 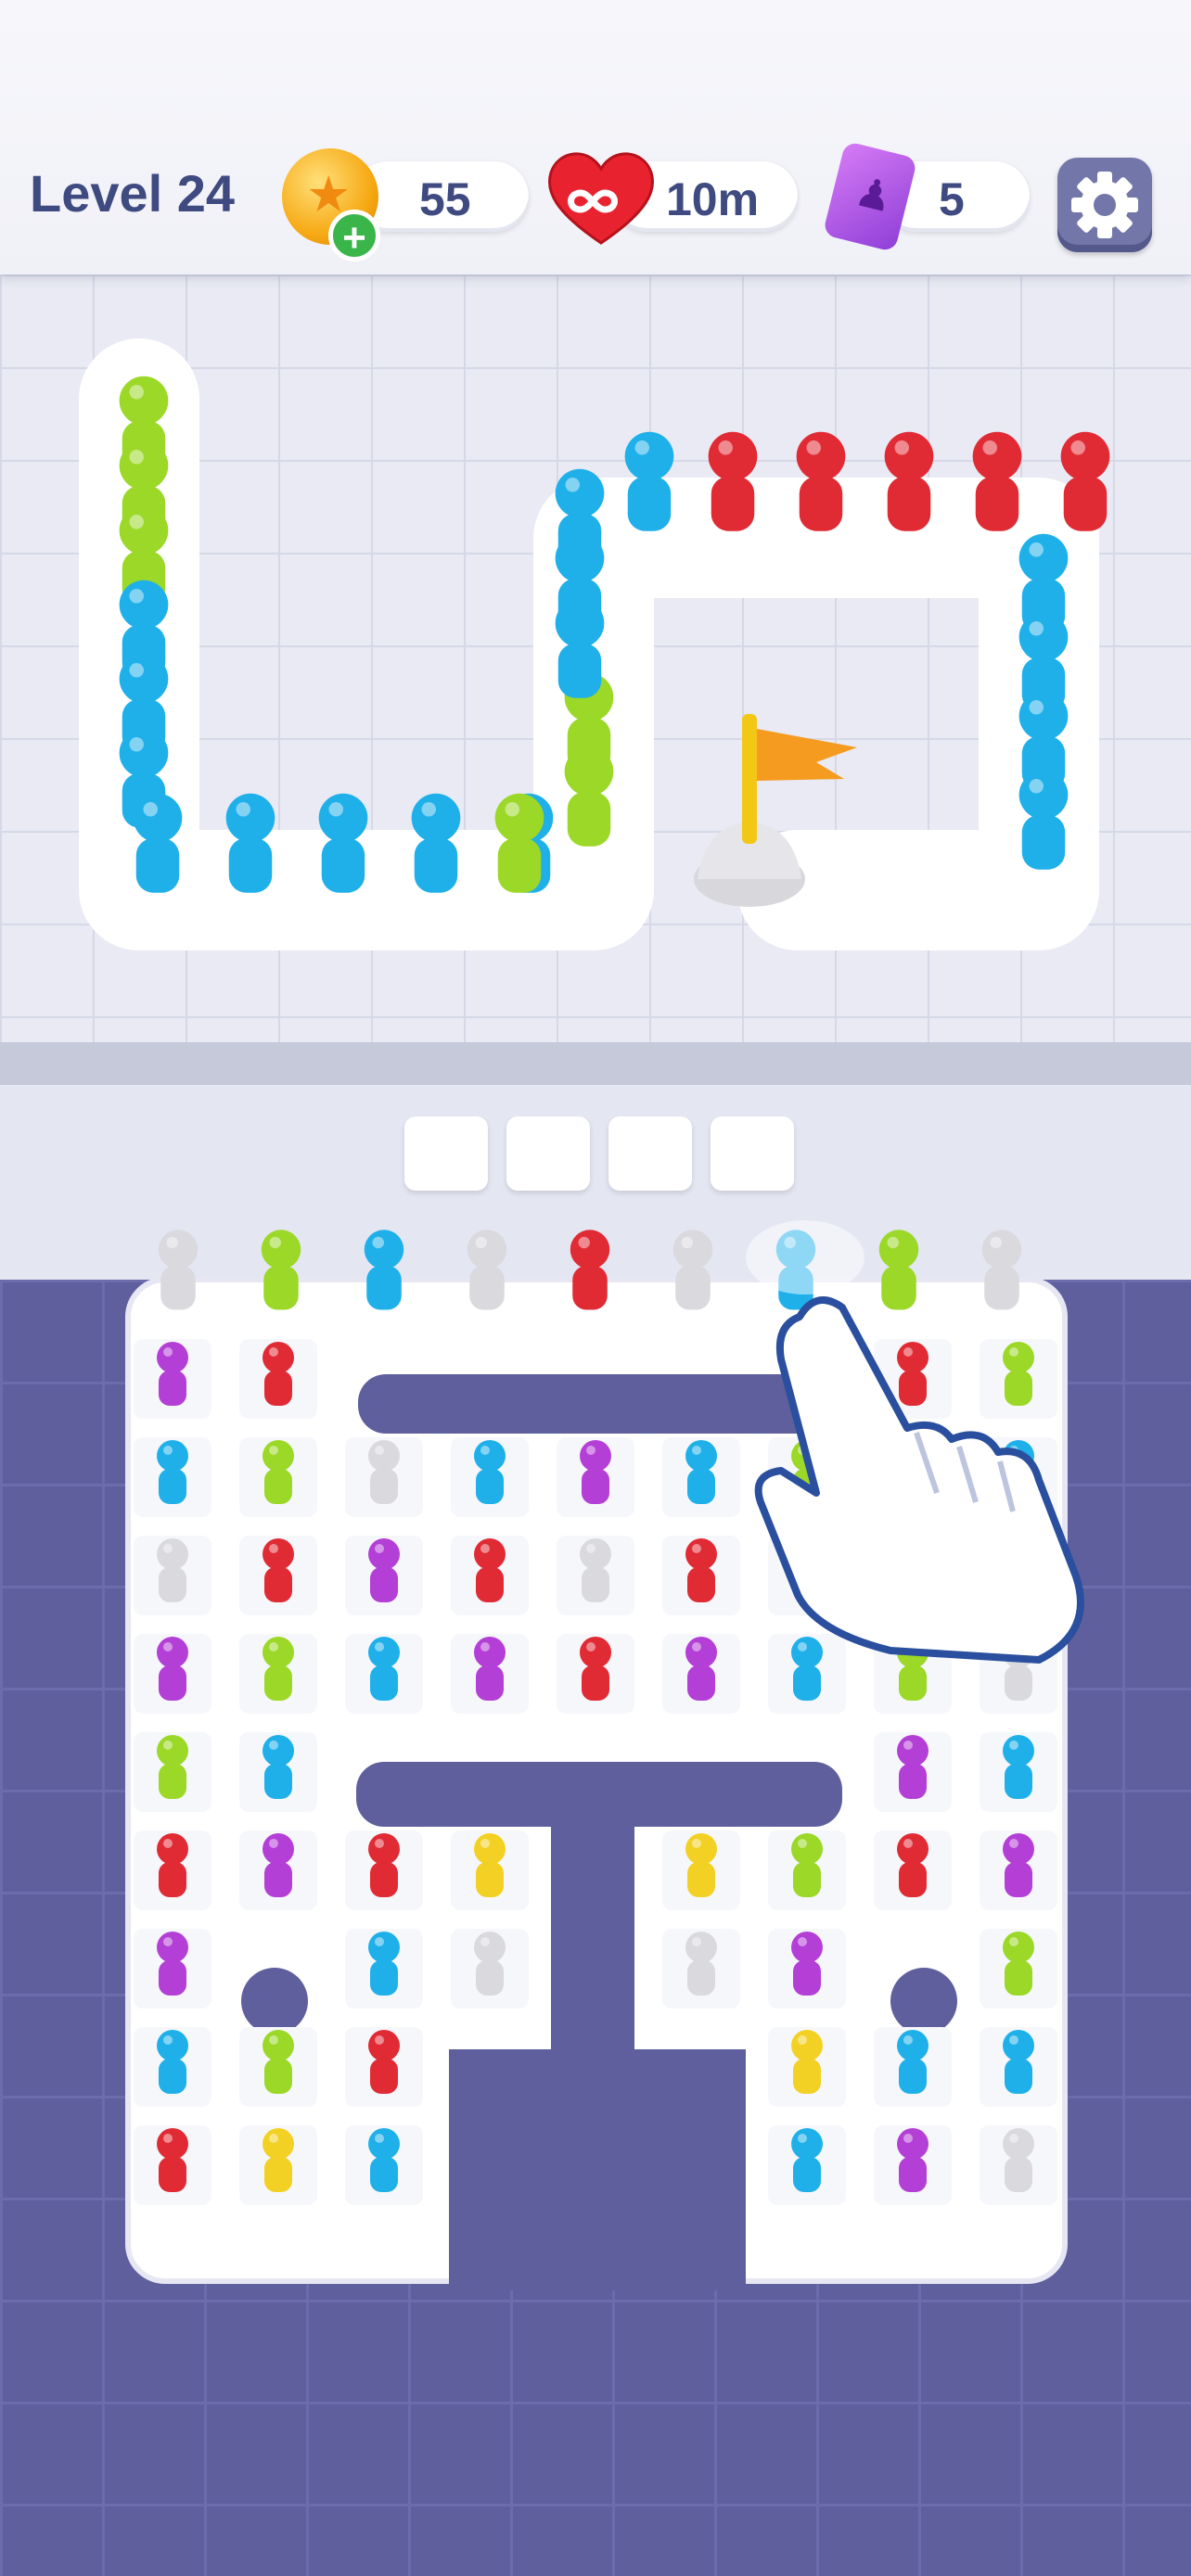 I want to click on queue-row, so click(x=590, y=1270).